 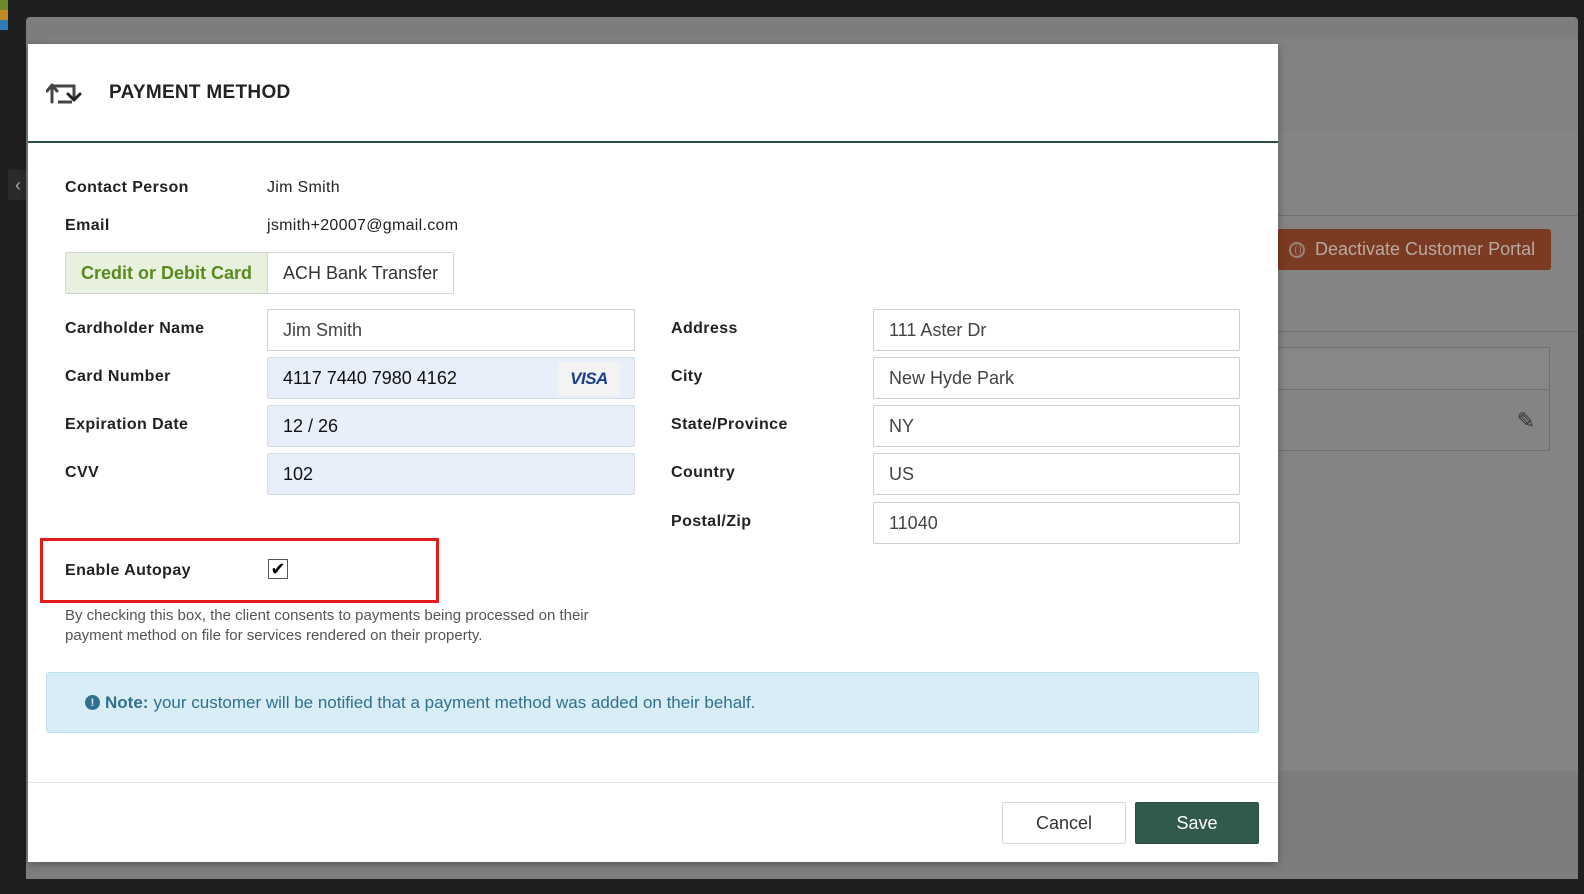 I want to click on cardholder-name-label: Cardholder Name, so click(x=135, y=328).